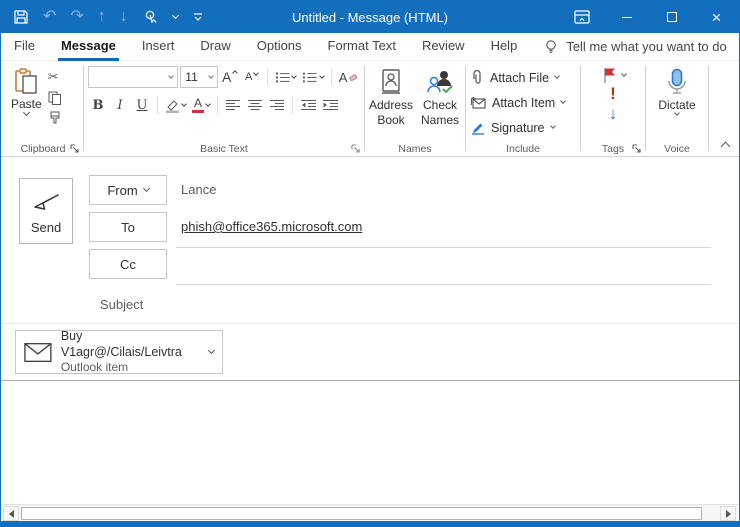  What do you see at coordinates (613, 114) in the screenshot?
I see `low-importance-button: ↓` at bounding box center [613, 114].